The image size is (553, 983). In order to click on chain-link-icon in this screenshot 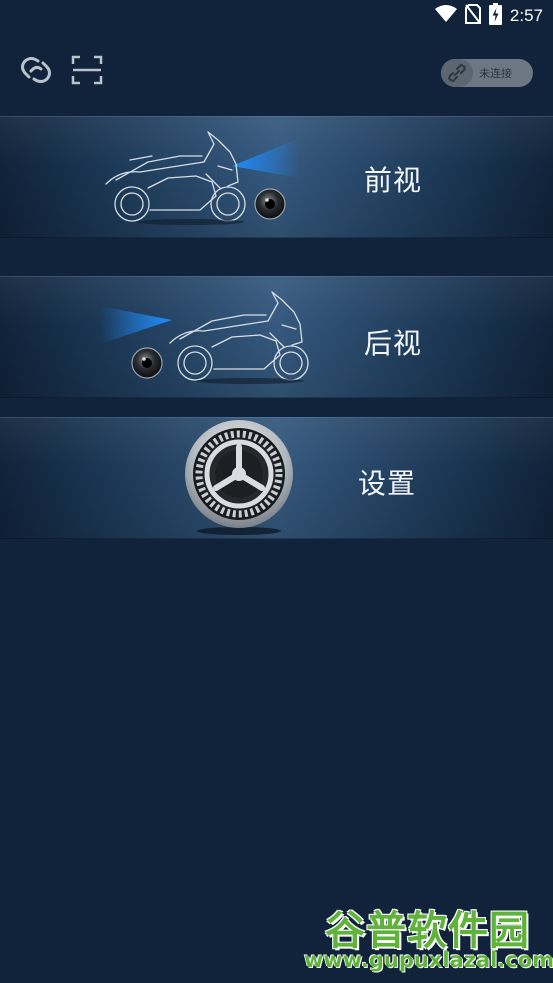, I will do `click(457, 73)`.